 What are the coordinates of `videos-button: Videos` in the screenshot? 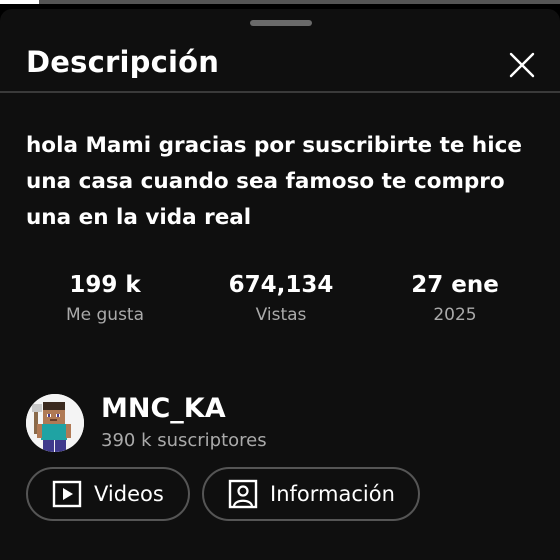 It's located at (108, 494).